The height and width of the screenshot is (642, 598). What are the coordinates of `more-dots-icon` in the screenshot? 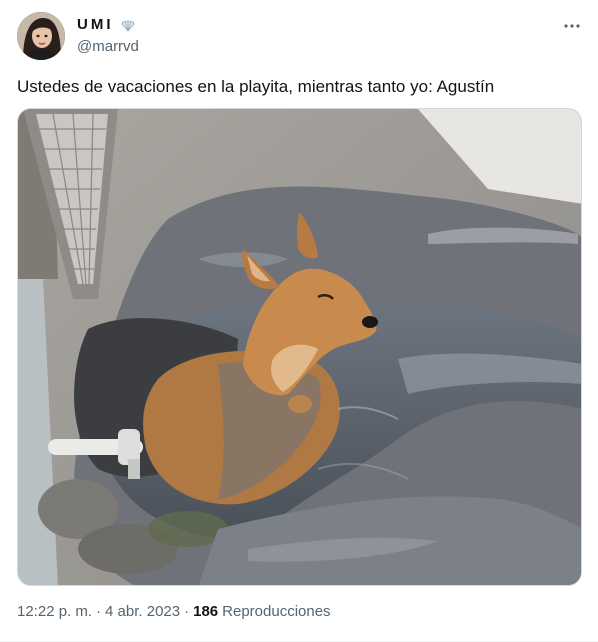 It's located at (572, 26).